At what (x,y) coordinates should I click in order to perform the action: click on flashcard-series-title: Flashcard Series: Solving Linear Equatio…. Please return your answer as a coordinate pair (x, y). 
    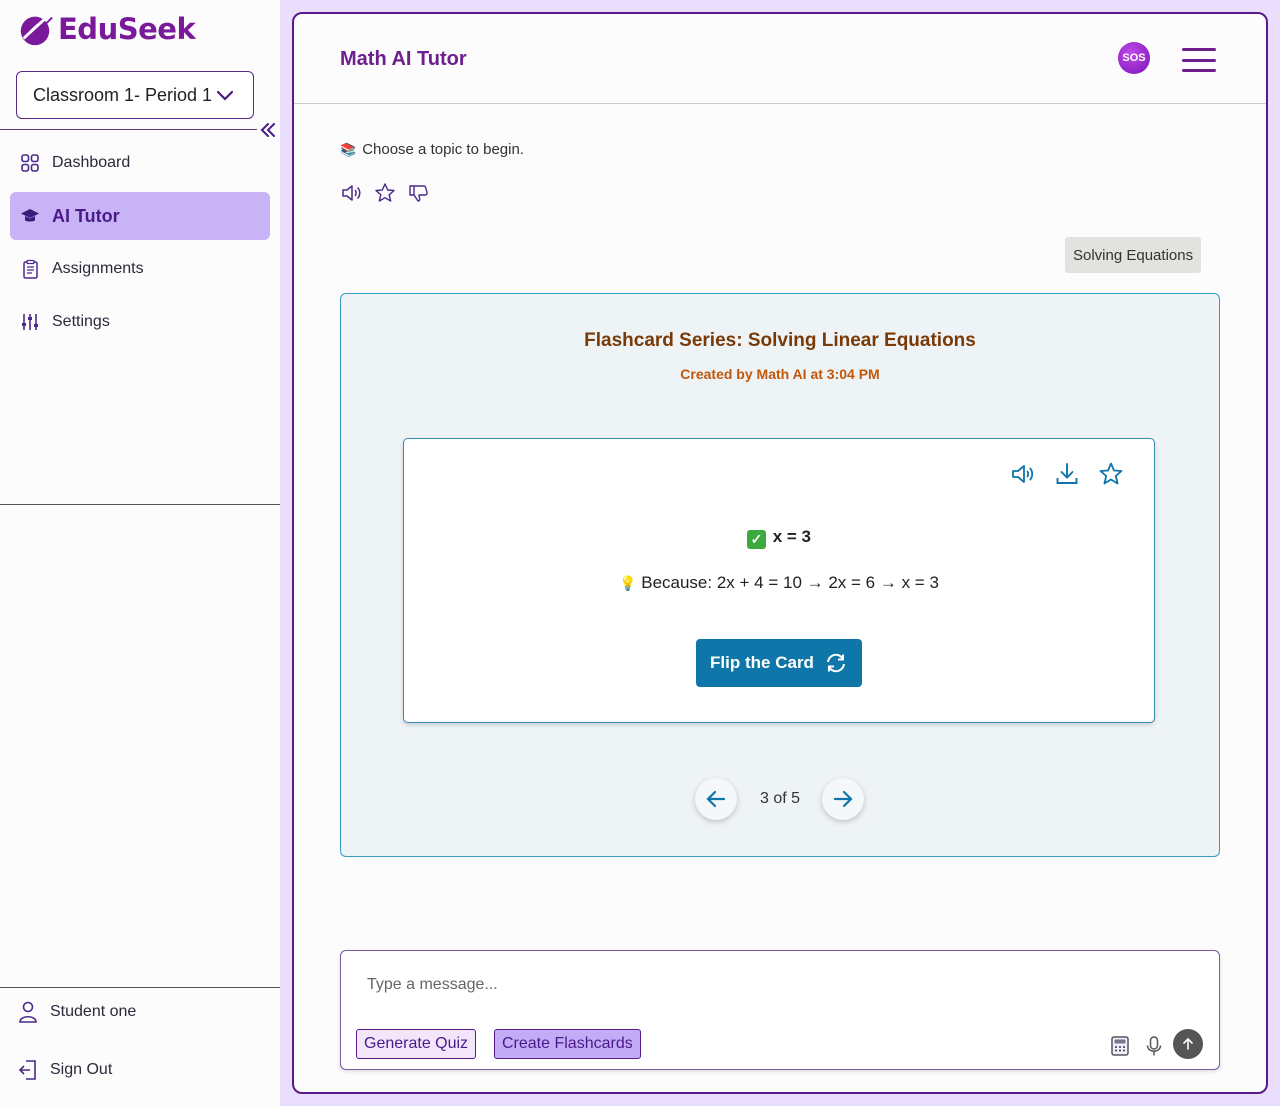
    Looking at the image, I should click on (780, 340).